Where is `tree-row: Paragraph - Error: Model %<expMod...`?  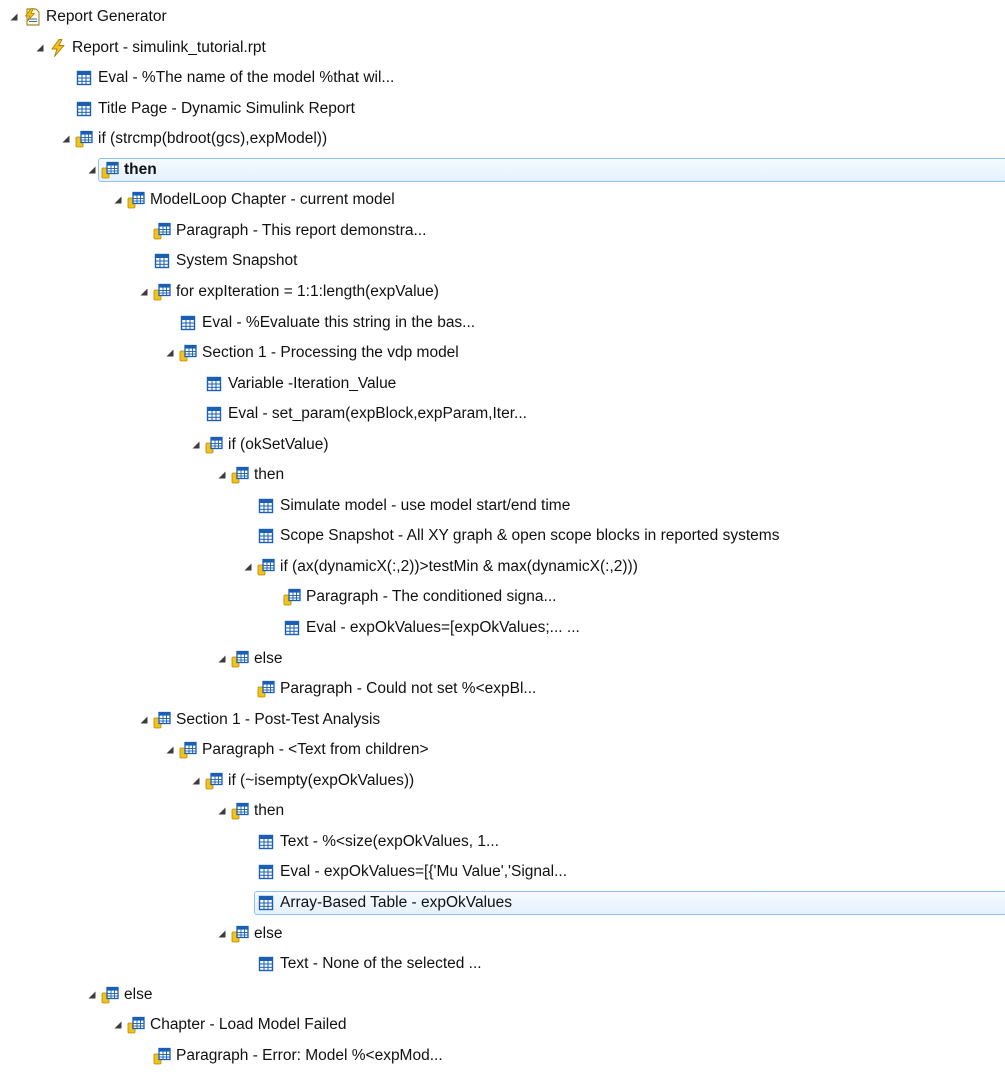 tree-row: Paragraph - Error: Model %<expMod... is located at coordinates (502, 1056).